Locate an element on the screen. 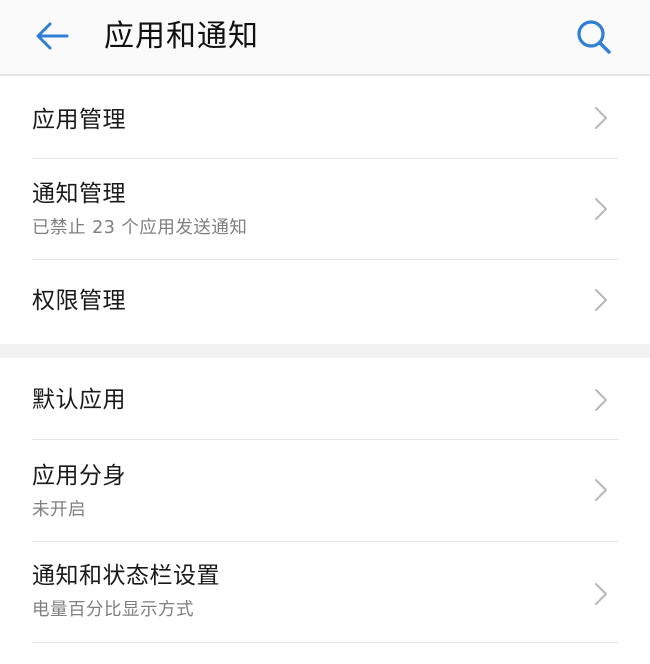 This screenshot has width=650, height=664. arrow-left-icon is located at coordinates (52, 36).